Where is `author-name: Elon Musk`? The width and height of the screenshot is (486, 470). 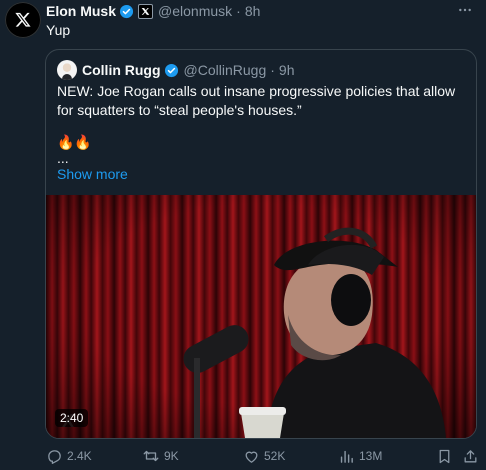 author-name: Elon Musk is located at coordinates (81, 11).